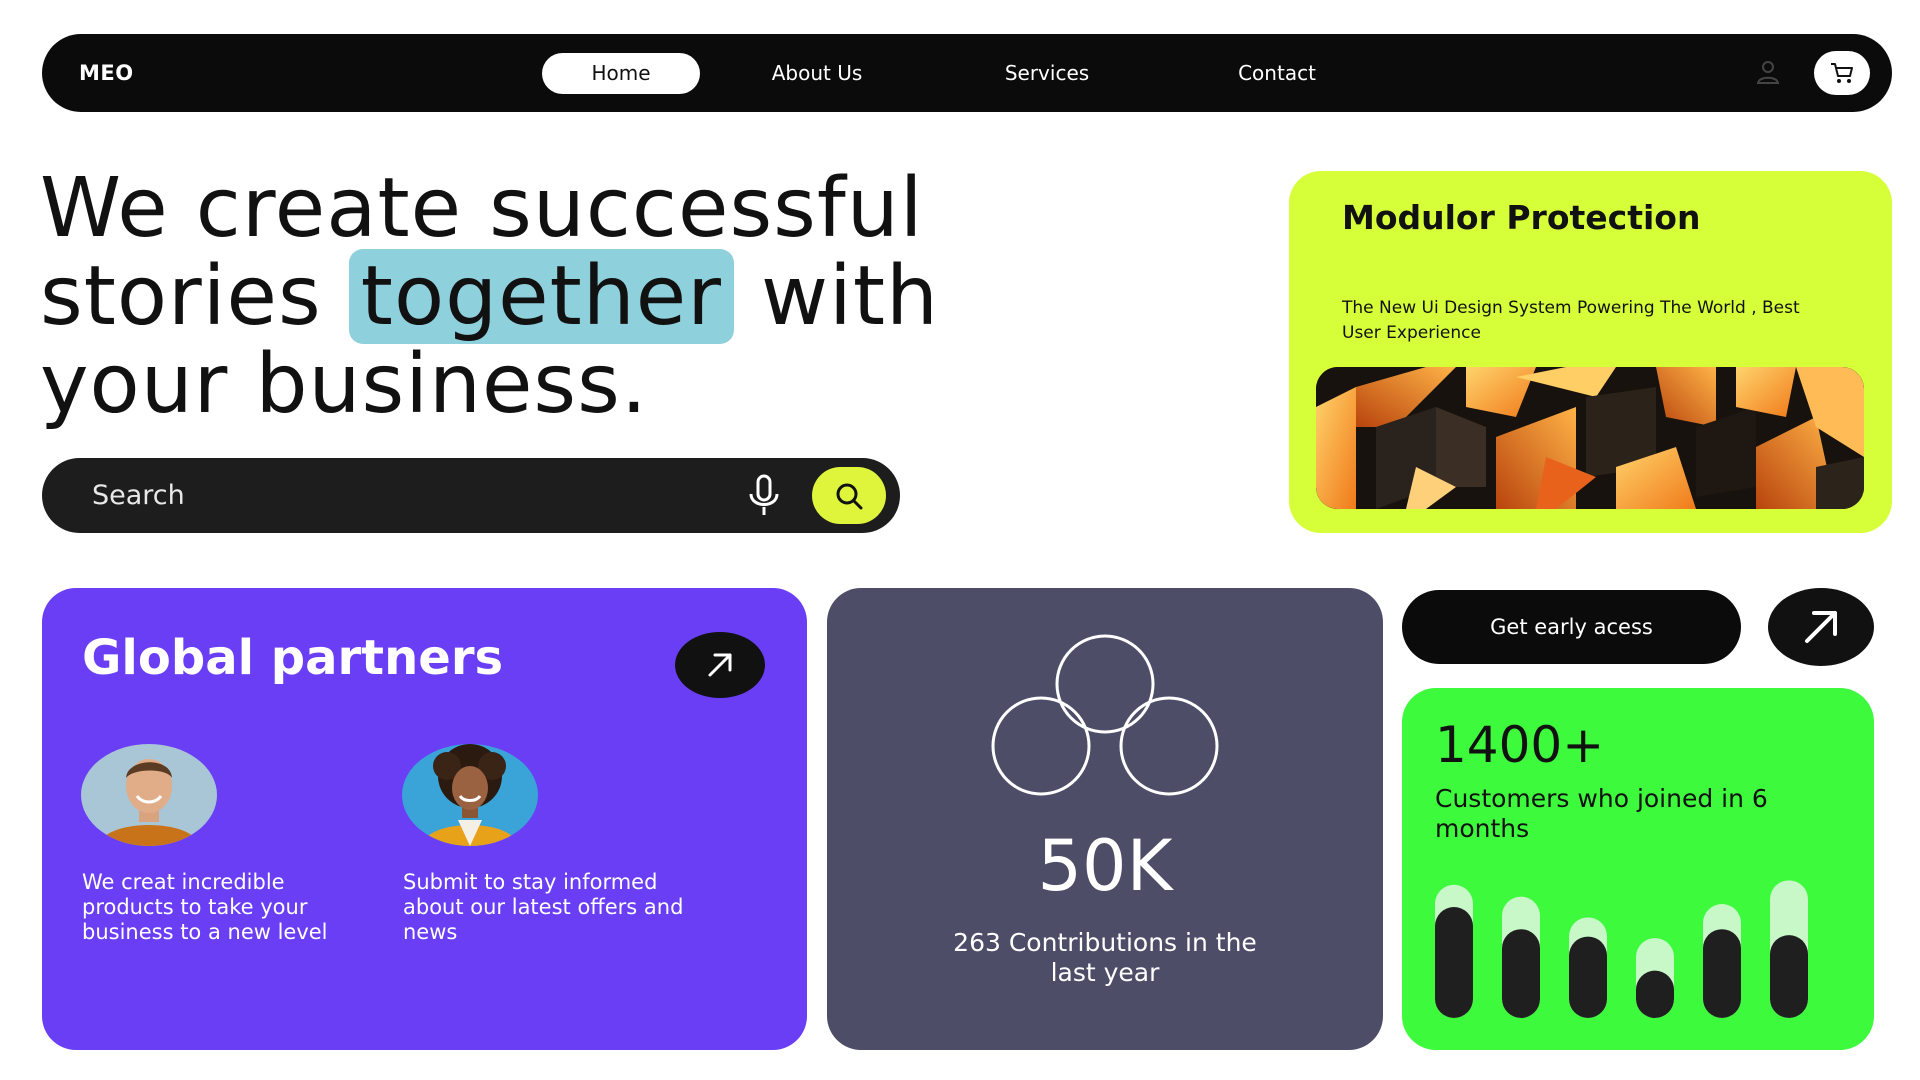  I want to click on abstract-3d-cubes-image, so click(1590, 438).